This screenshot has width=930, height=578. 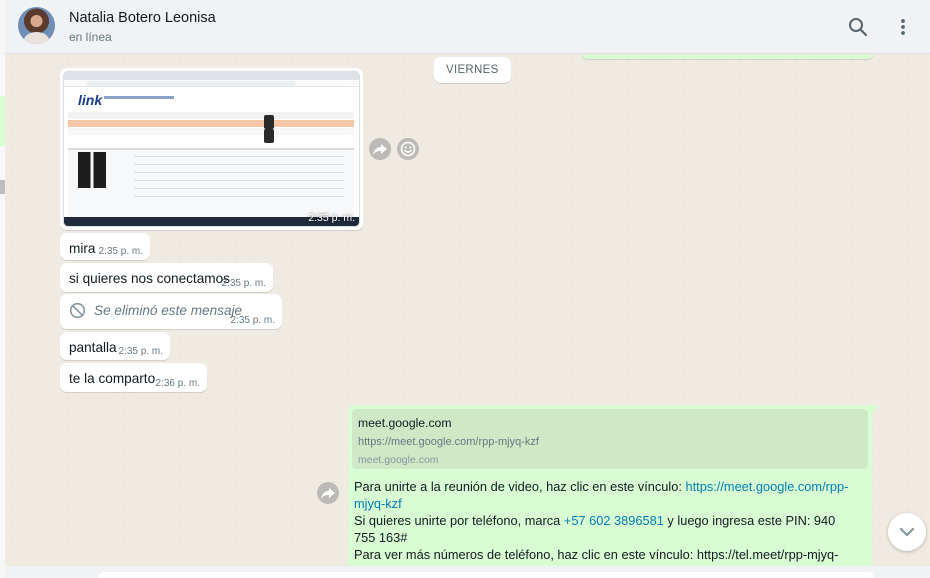 I want to click on incoming-message: pantalla 2:35 p. m., so click(x=115, y=346).